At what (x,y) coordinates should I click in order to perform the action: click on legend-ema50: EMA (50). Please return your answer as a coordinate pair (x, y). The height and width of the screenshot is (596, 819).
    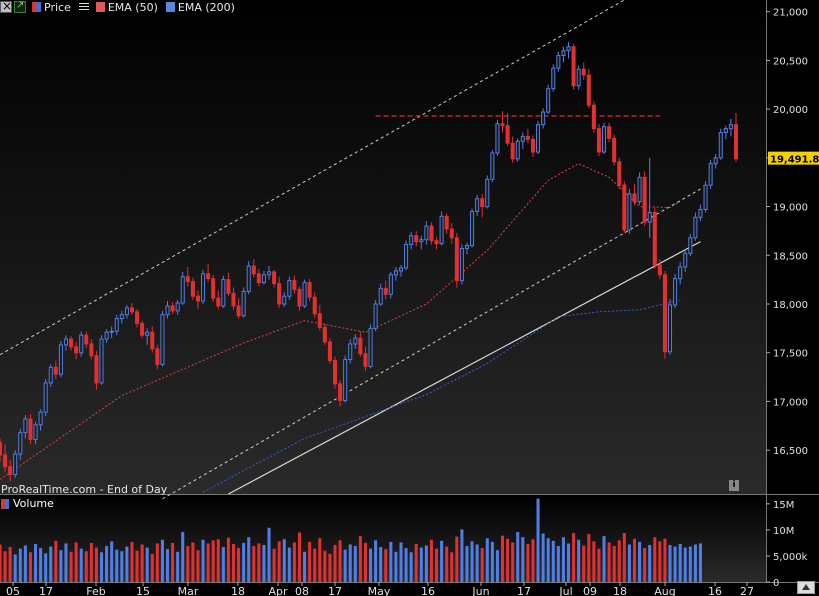
    Looking at the image, I should click on (133, 7).